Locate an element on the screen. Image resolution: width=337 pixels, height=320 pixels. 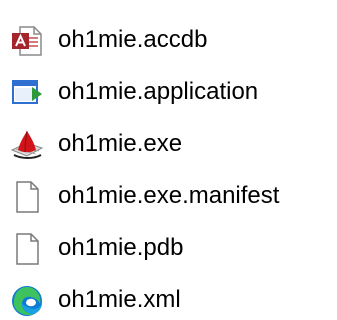
file-item-pdb: oh1mie.pdb is located at coordinates (168, 248).